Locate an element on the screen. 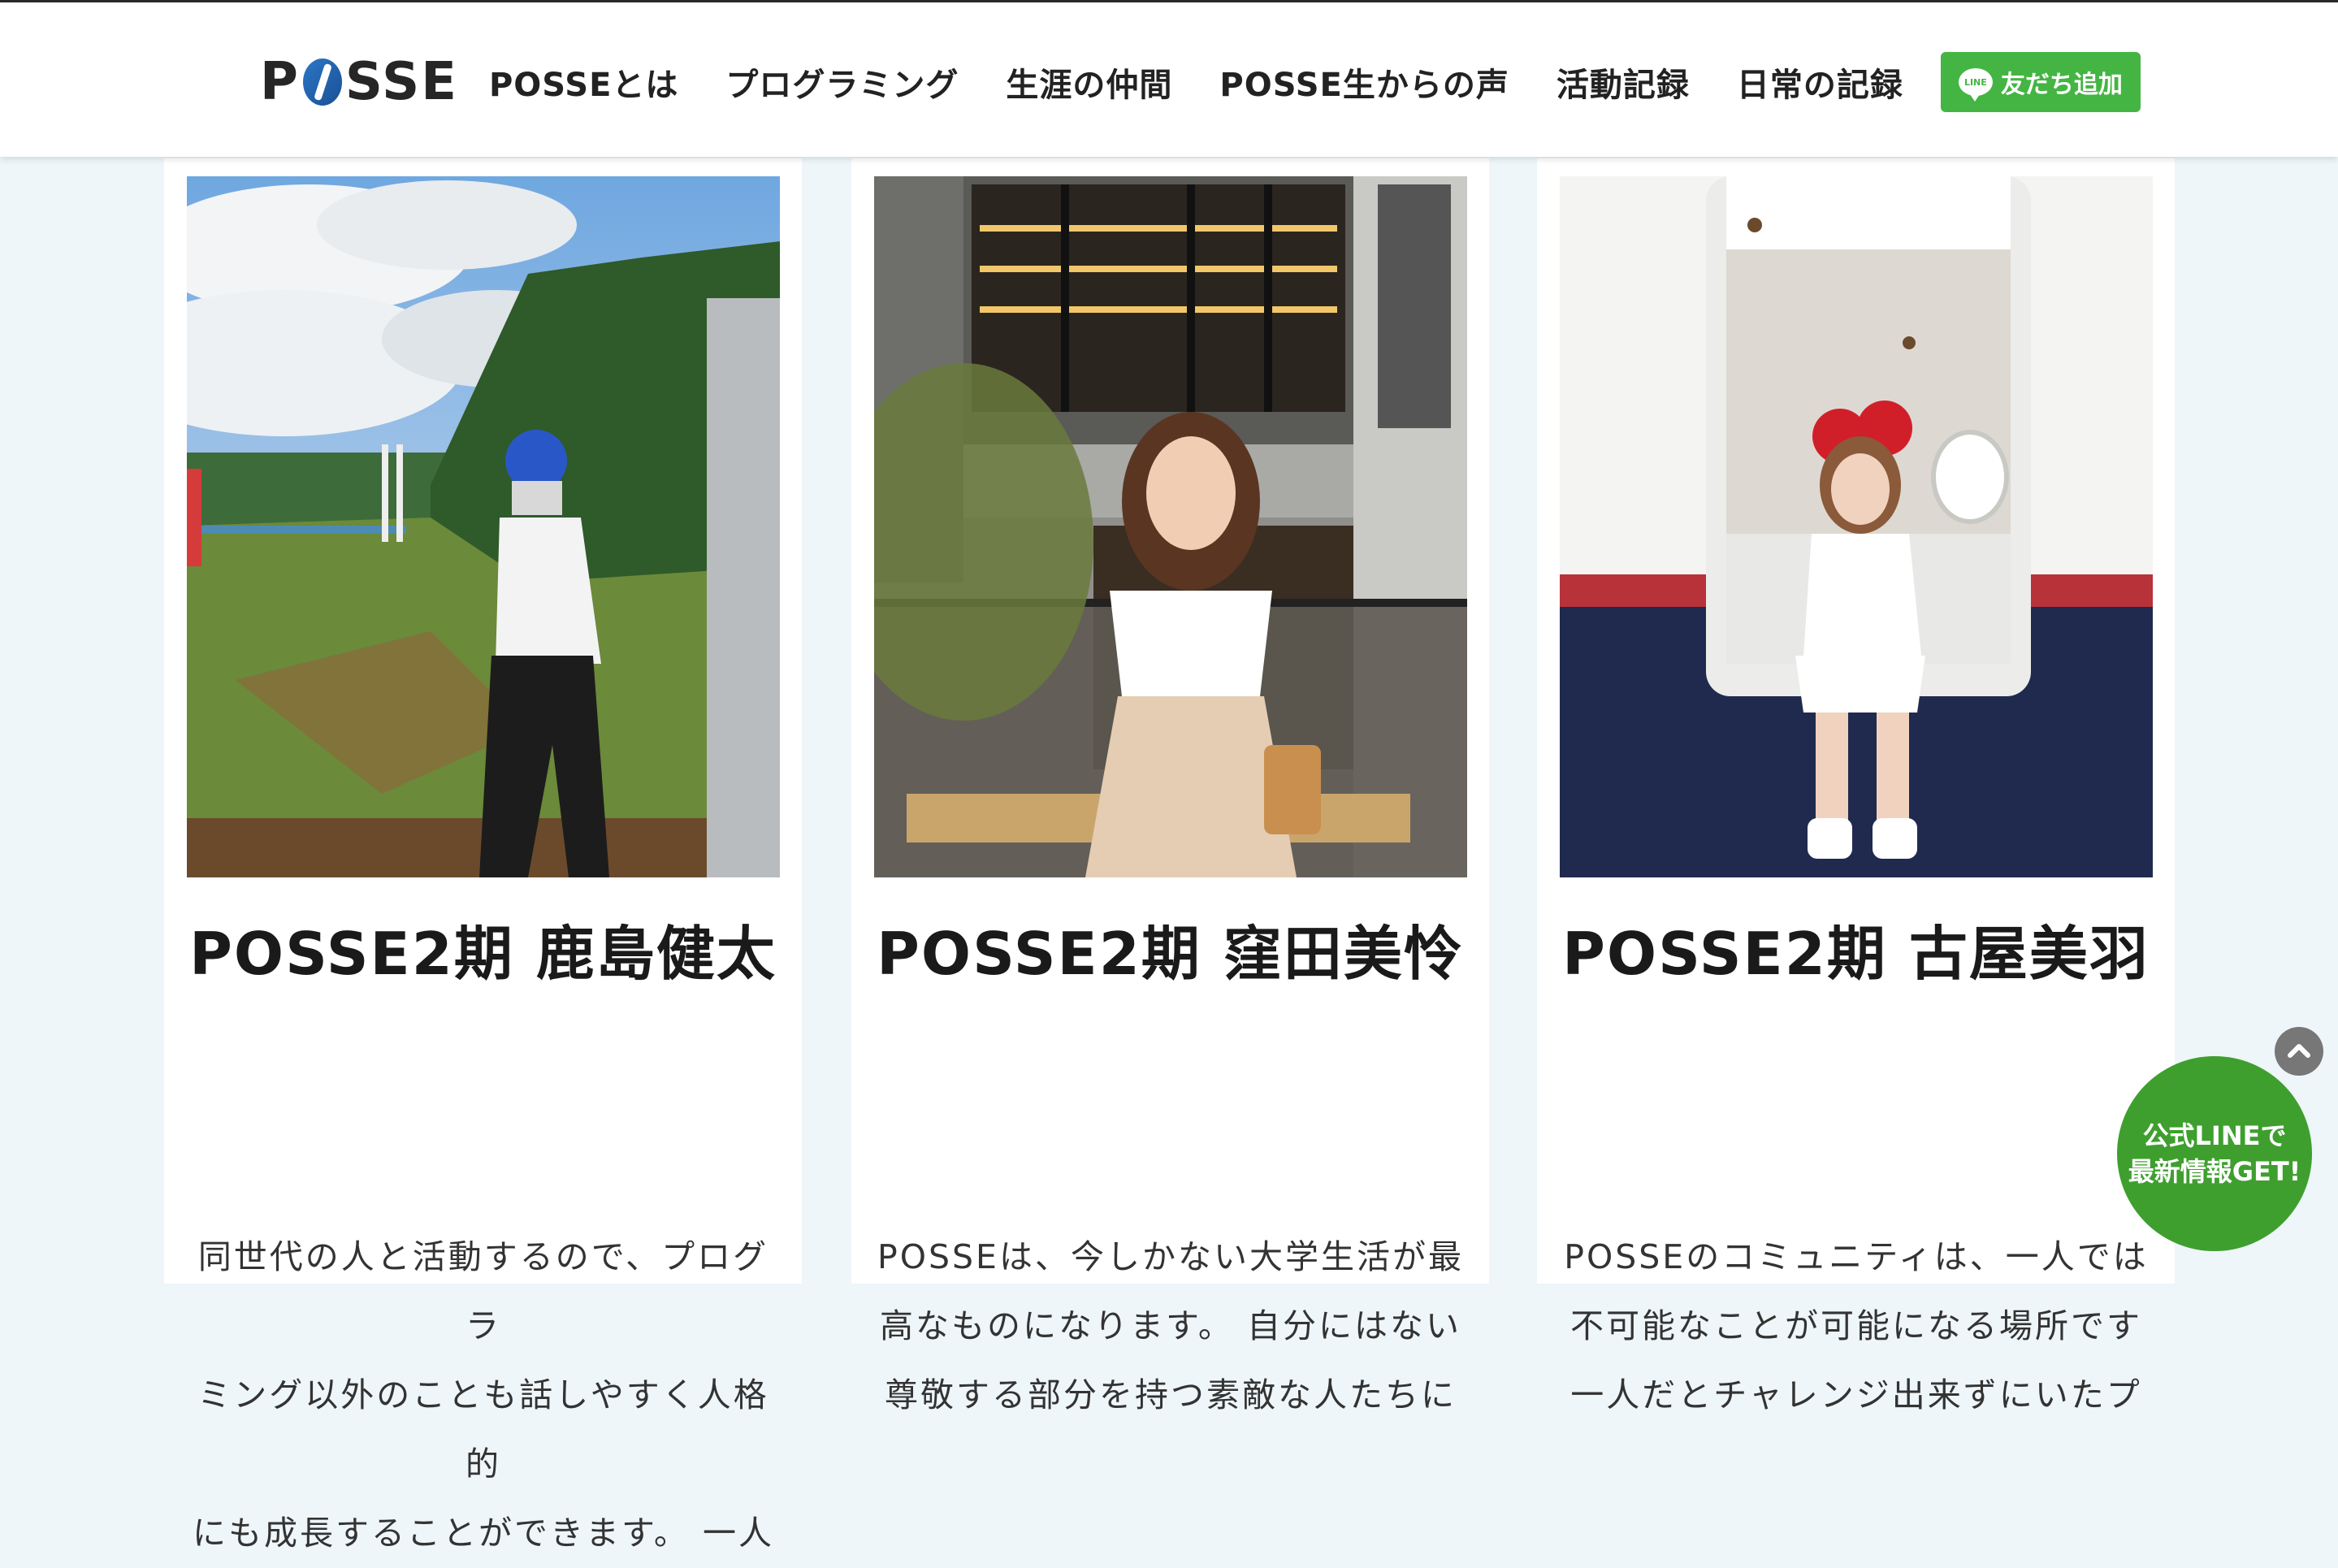  line-cta-line1: 公式LINEで is located at coordinates (2214, 1135).